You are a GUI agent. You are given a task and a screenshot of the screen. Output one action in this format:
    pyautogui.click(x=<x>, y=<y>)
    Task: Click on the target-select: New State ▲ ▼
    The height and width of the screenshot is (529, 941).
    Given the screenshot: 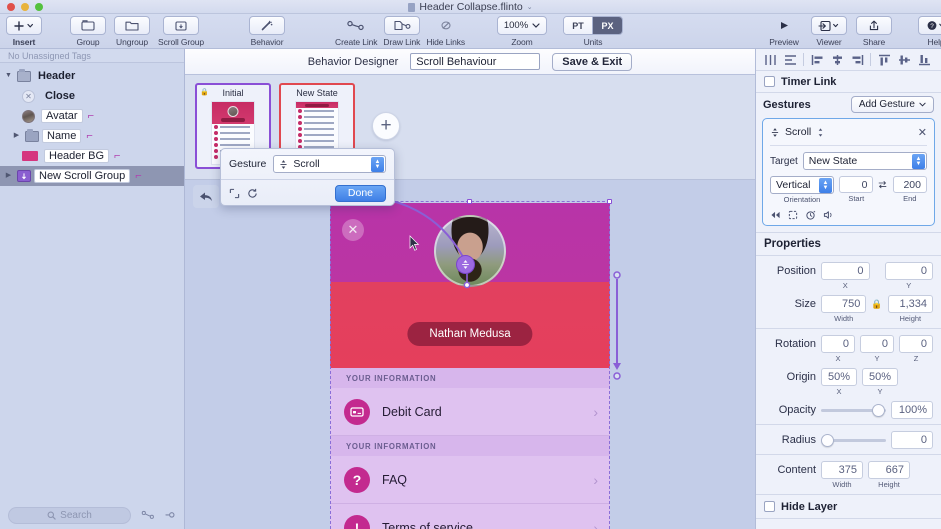 What is the action you would take?
    pyautogui.click(x=864, y=161)
    